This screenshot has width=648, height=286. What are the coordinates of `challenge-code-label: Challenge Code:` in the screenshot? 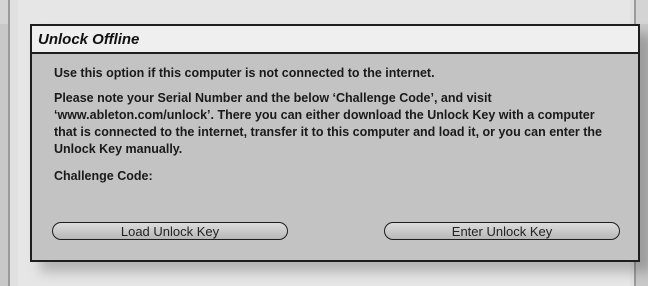 It's located at (103, 176).